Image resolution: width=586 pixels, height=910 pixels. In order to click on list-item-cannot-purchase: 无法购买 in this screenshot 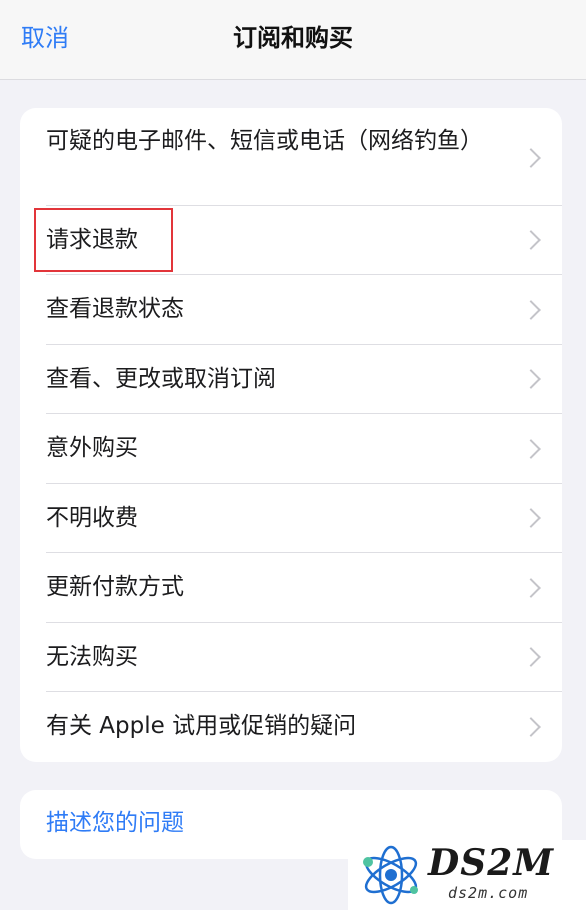, I will do `click(291, 657)`.